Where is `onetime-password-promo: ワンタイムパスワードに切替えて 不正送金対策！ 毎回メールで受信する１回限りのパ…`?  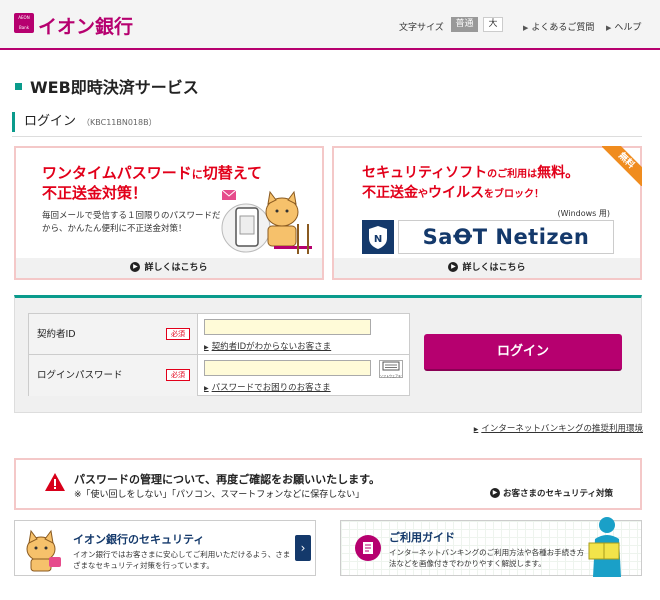 onetime-password-promo: ワンタイムパスワードに切替えて 不正送金対策！ 毎回メールで受信する１回限りのパ… is located at coordinates (169, 213).